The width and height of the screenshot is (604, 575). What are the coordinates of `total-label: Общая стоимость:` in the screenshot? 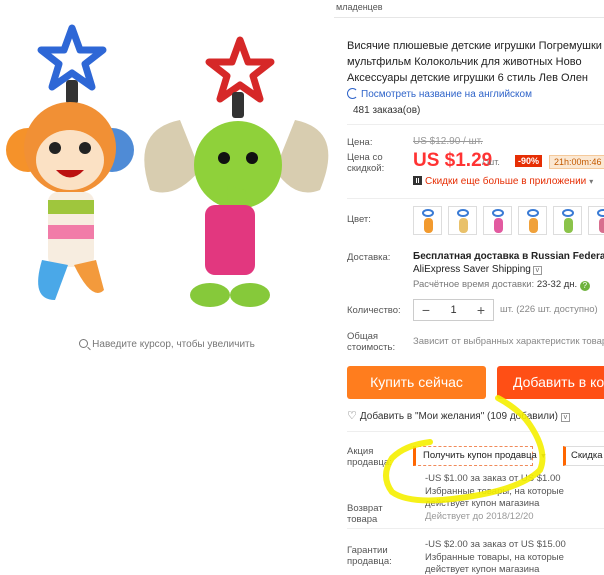 It's located at (371, 342).